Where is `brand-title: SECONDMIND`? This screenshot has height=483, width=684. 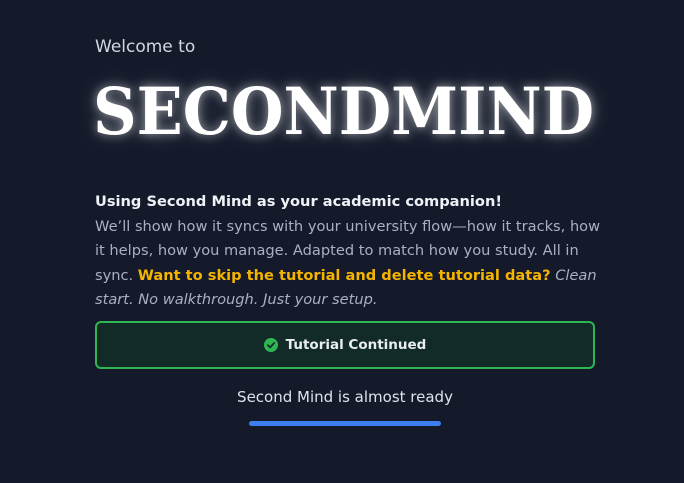 brand-title: SECONDMIND is located at coordinates (344, 112).